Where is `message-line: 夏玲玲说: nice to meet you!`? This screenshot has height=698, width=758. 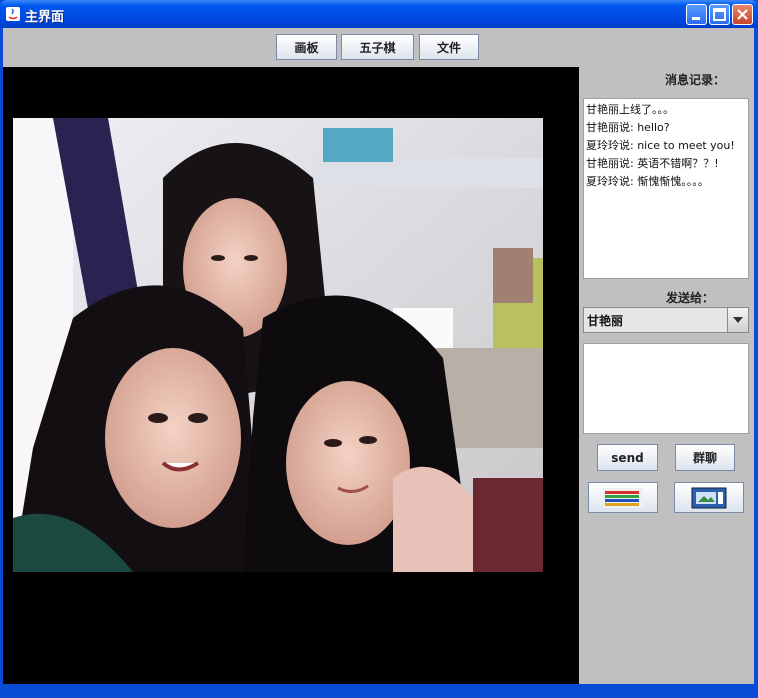 message-line: 夏玲玲说: nice to meet you! is located at coordinates (660, 145).